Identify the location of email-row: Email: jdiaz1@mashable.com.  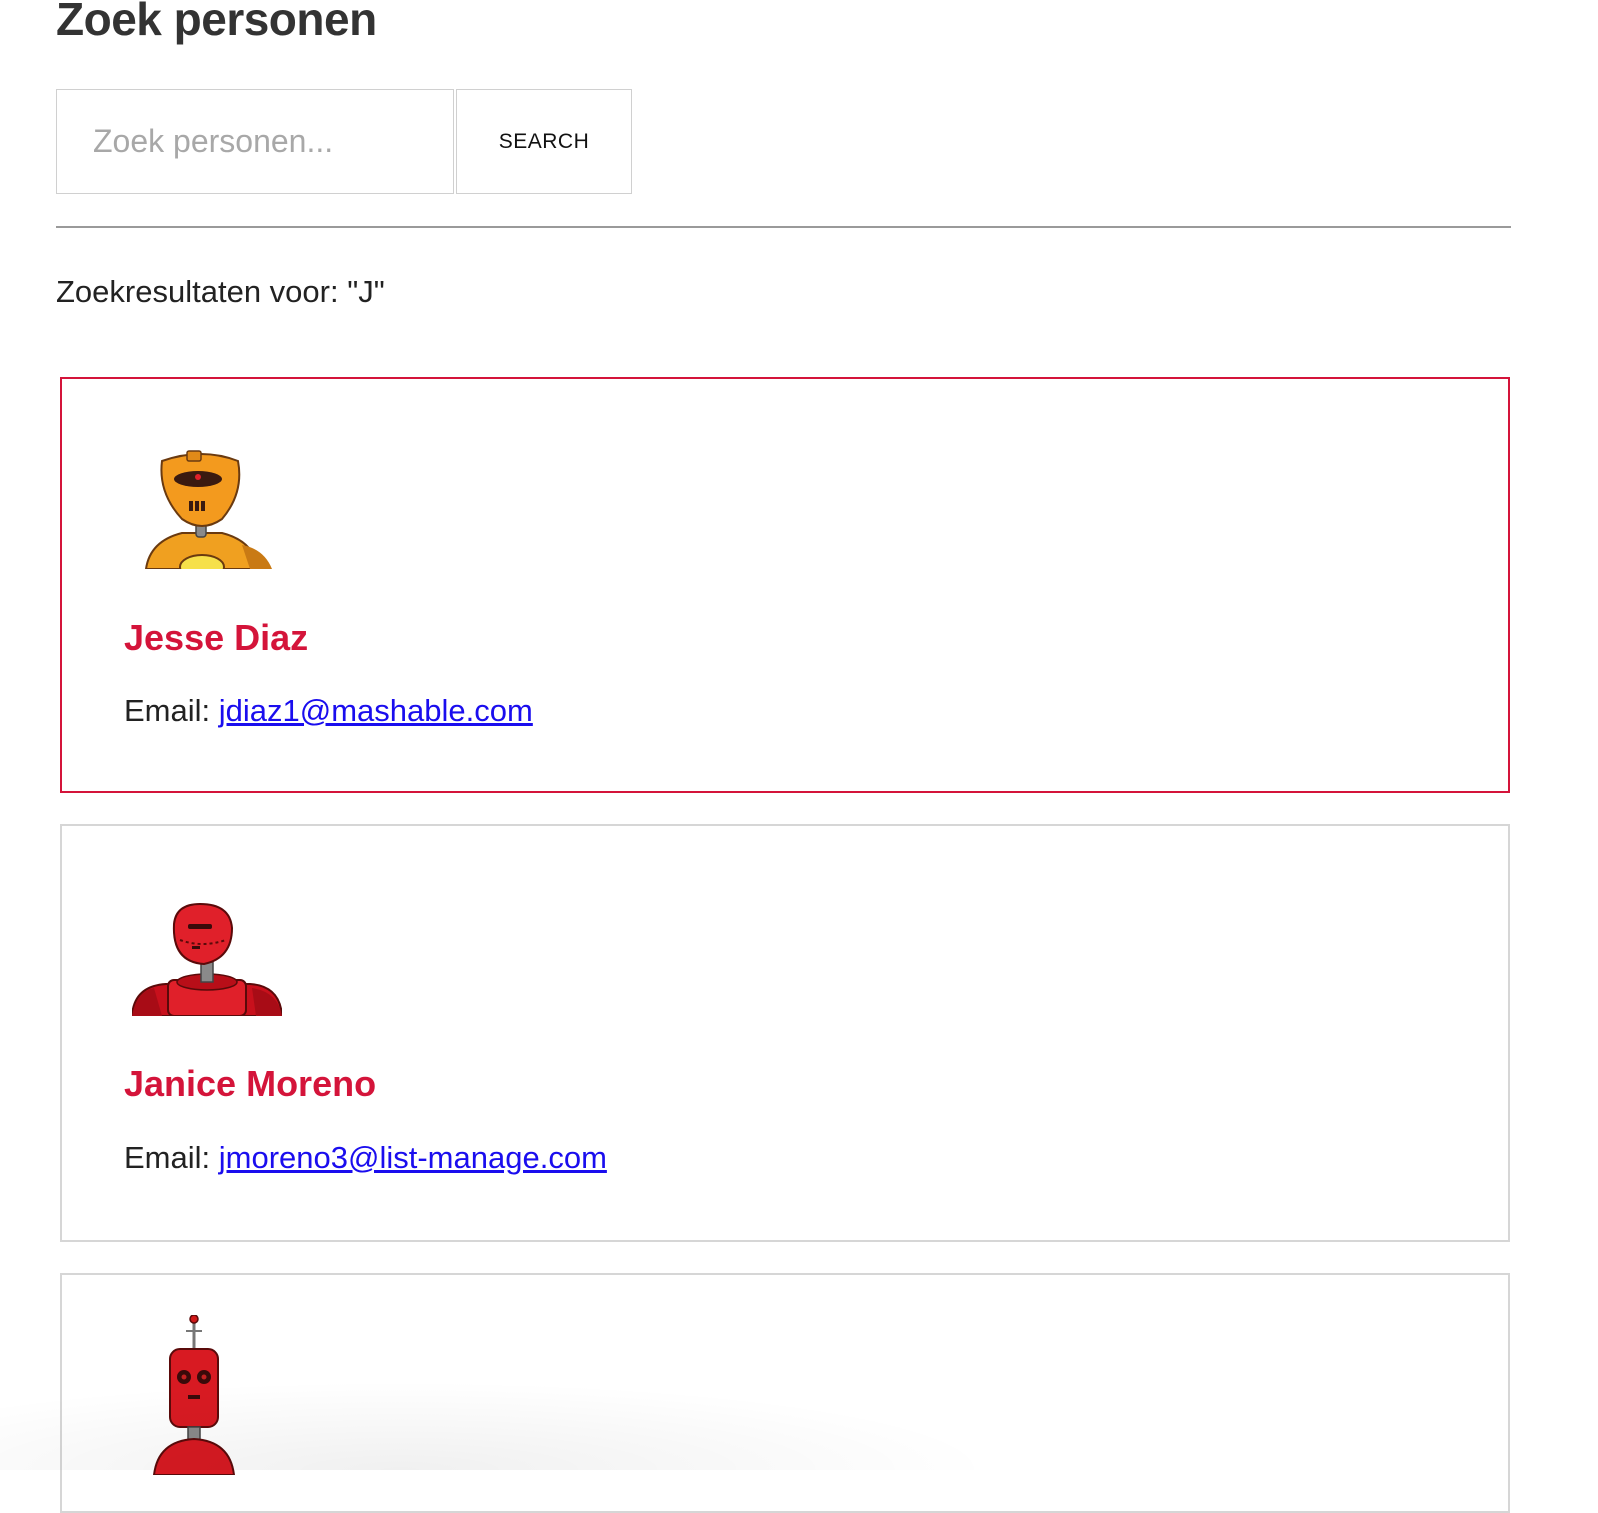
(328, 711).